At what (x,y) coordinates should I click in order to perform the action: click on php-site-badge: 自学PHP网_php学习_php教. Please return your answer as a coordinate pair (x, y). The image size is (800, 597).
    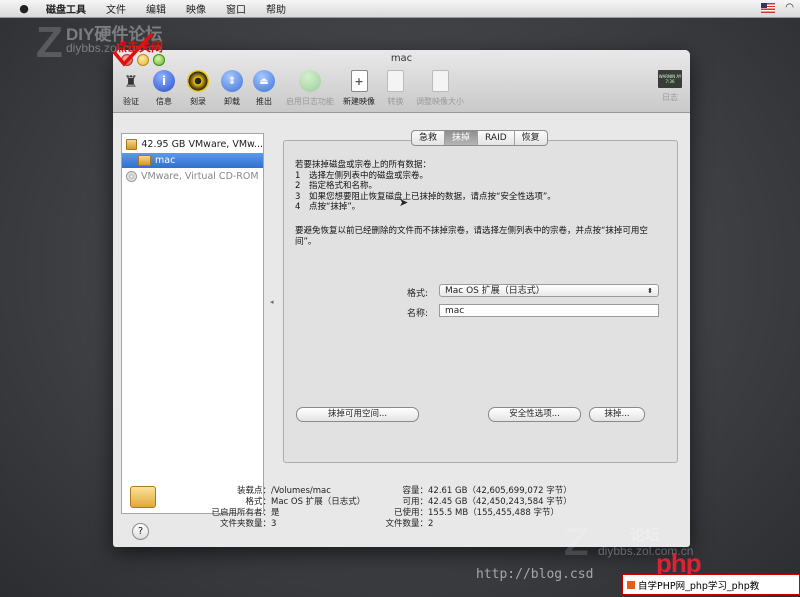
    Looking at the image, I should click on (711, 584).